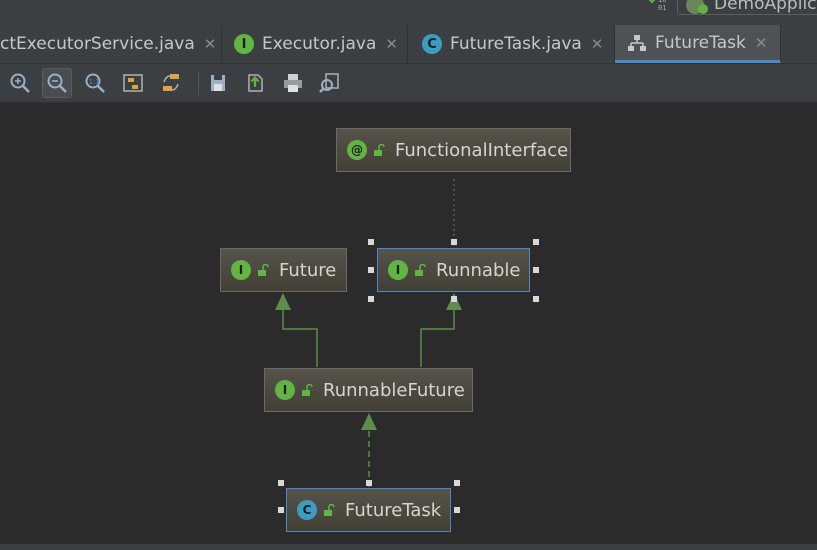 The image size is (817, 550). What do you see at coordinates (198, 83) in the screenshot?
I see `toolbar-separator` at bounding box center [198, 83].